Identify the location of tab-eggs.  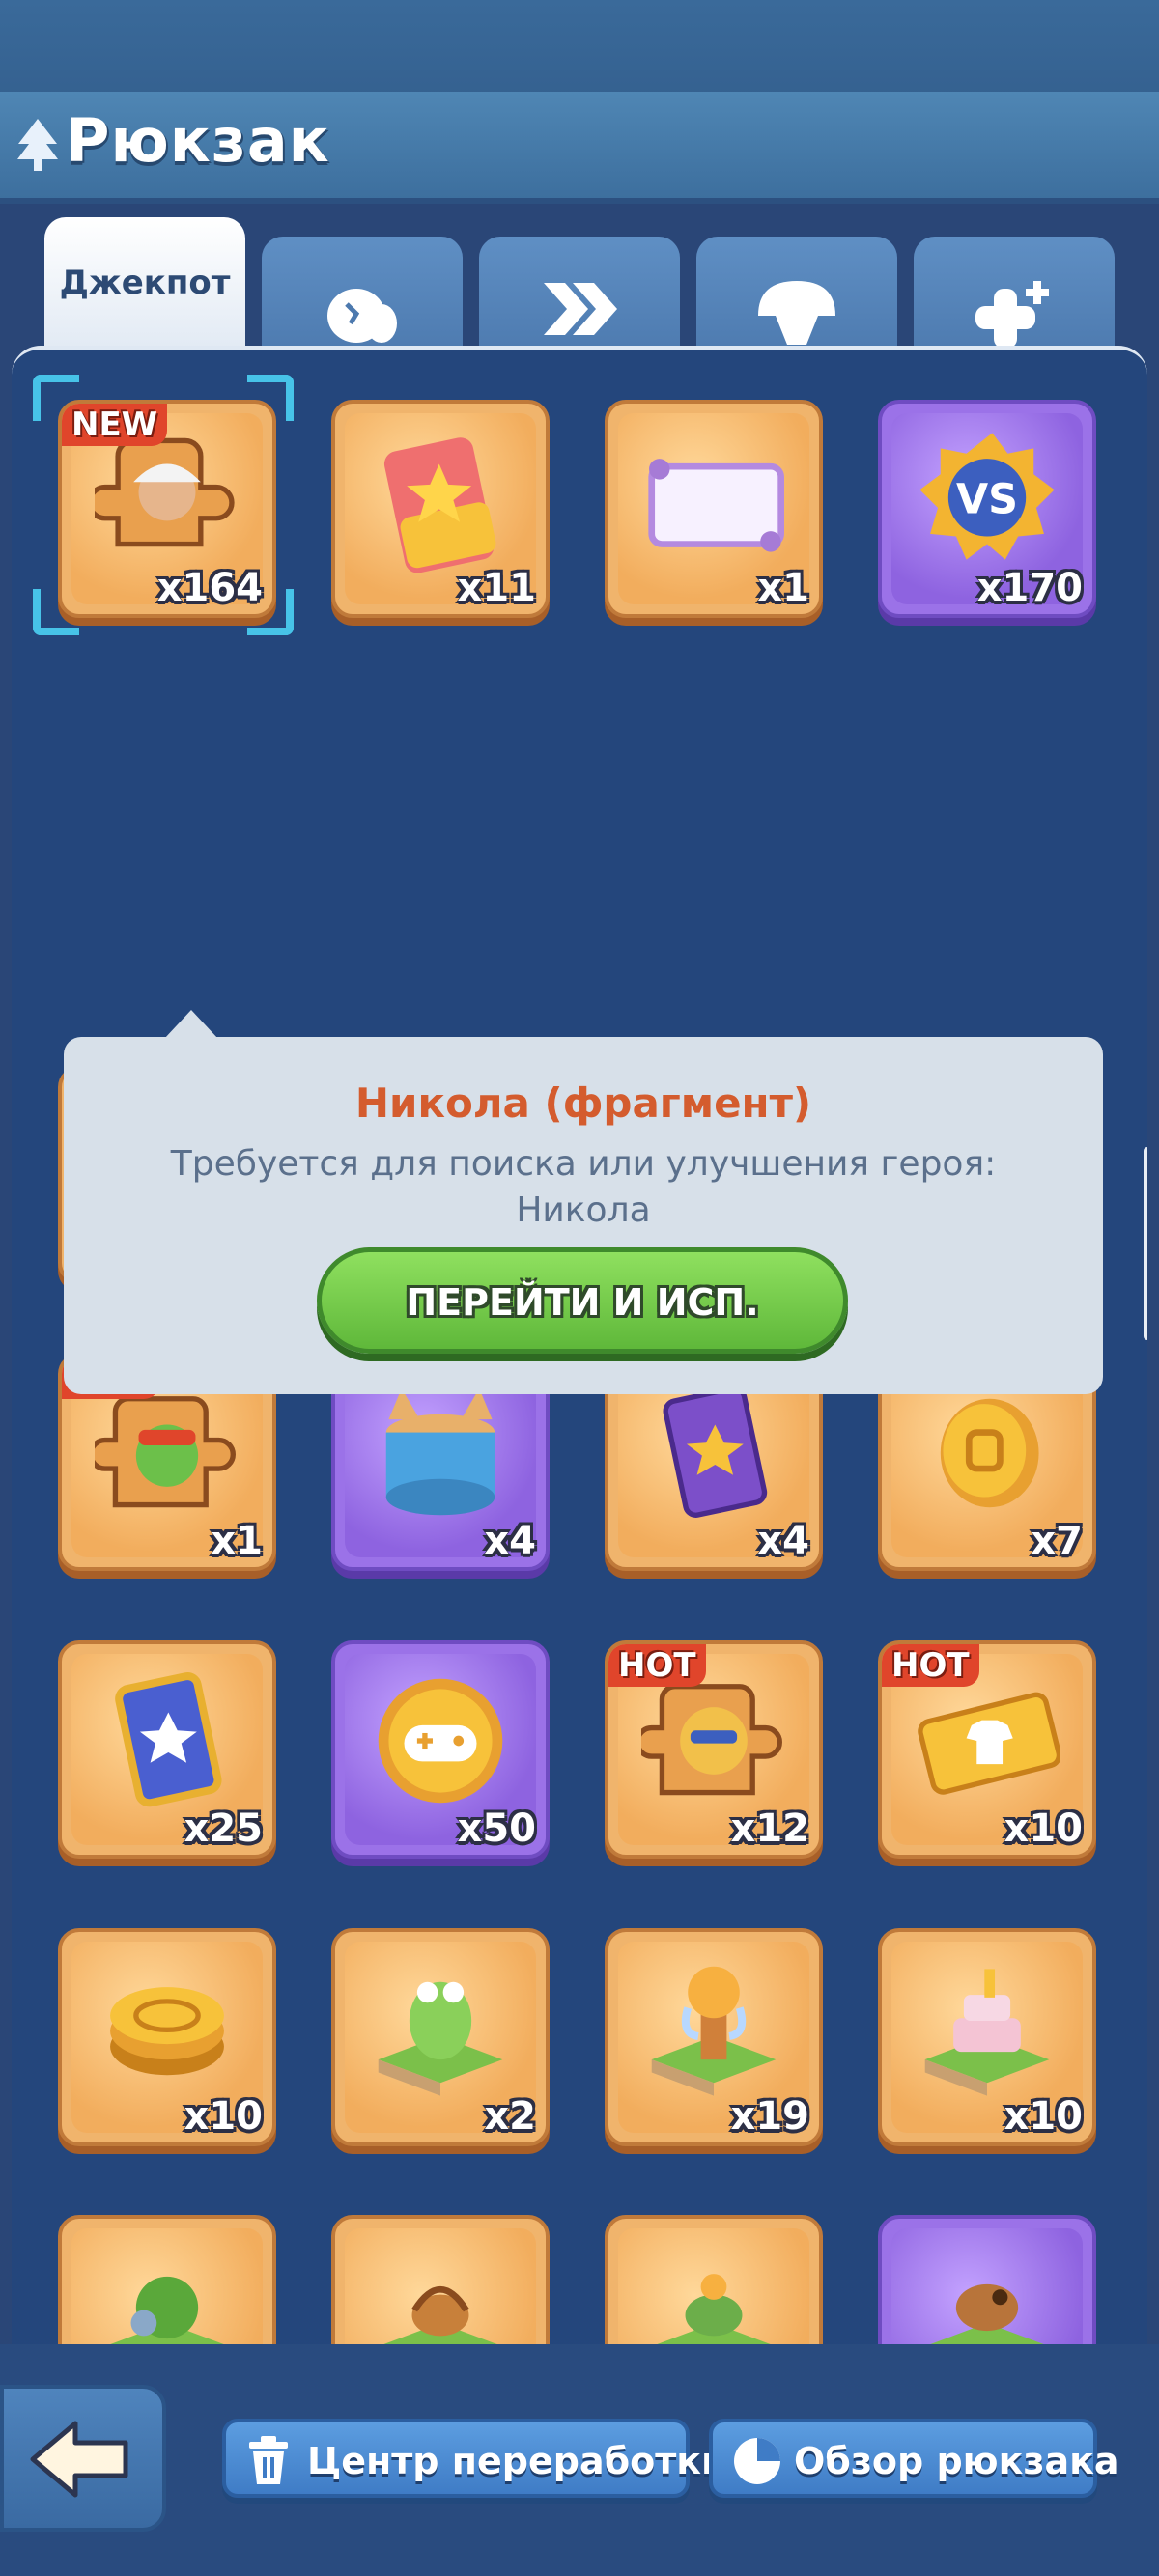
(363, 300).